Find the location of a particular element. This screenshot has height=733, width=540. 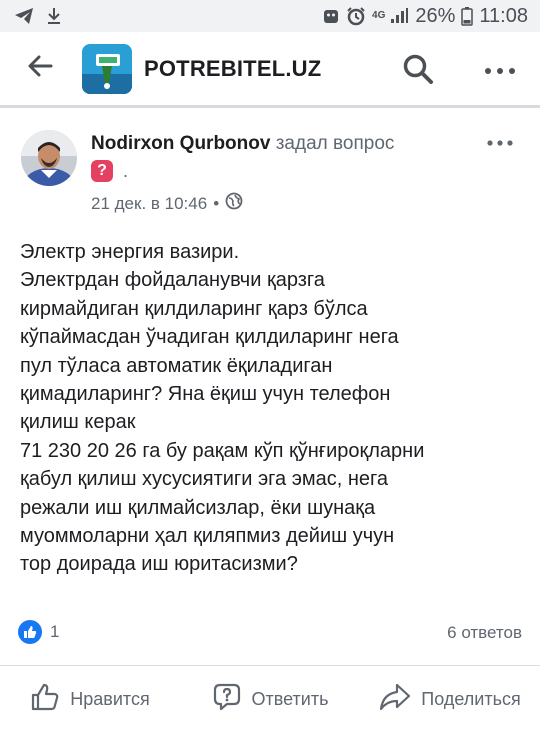

likes-count: 1 is located at coordinates (55, 631).